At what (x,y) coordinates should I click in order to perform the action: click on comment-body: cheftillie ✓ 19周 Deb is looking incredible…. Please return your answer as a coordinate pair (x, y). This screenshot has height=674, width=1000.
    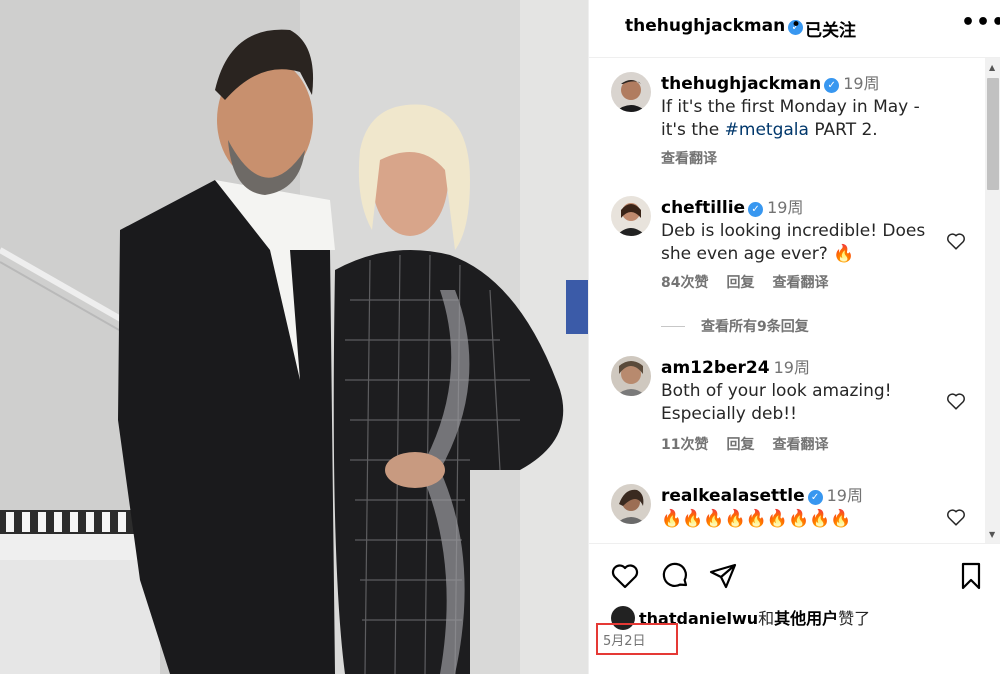
    Looking at the image, I should click on (805, 231).